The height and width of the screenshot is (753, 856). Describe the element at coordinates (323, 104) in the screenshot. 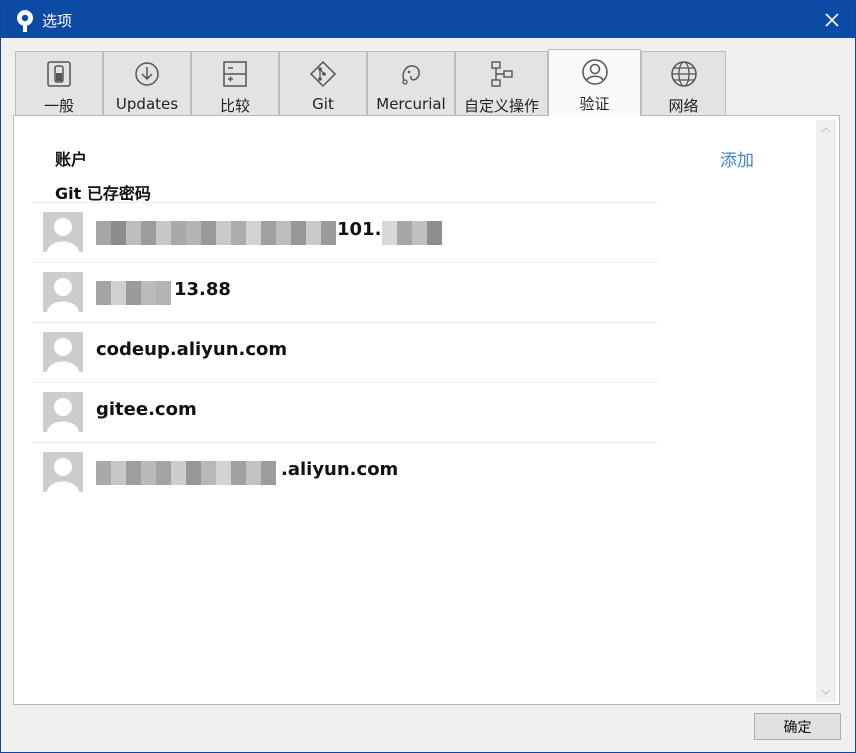

I see `tab-label: Git` at that location.